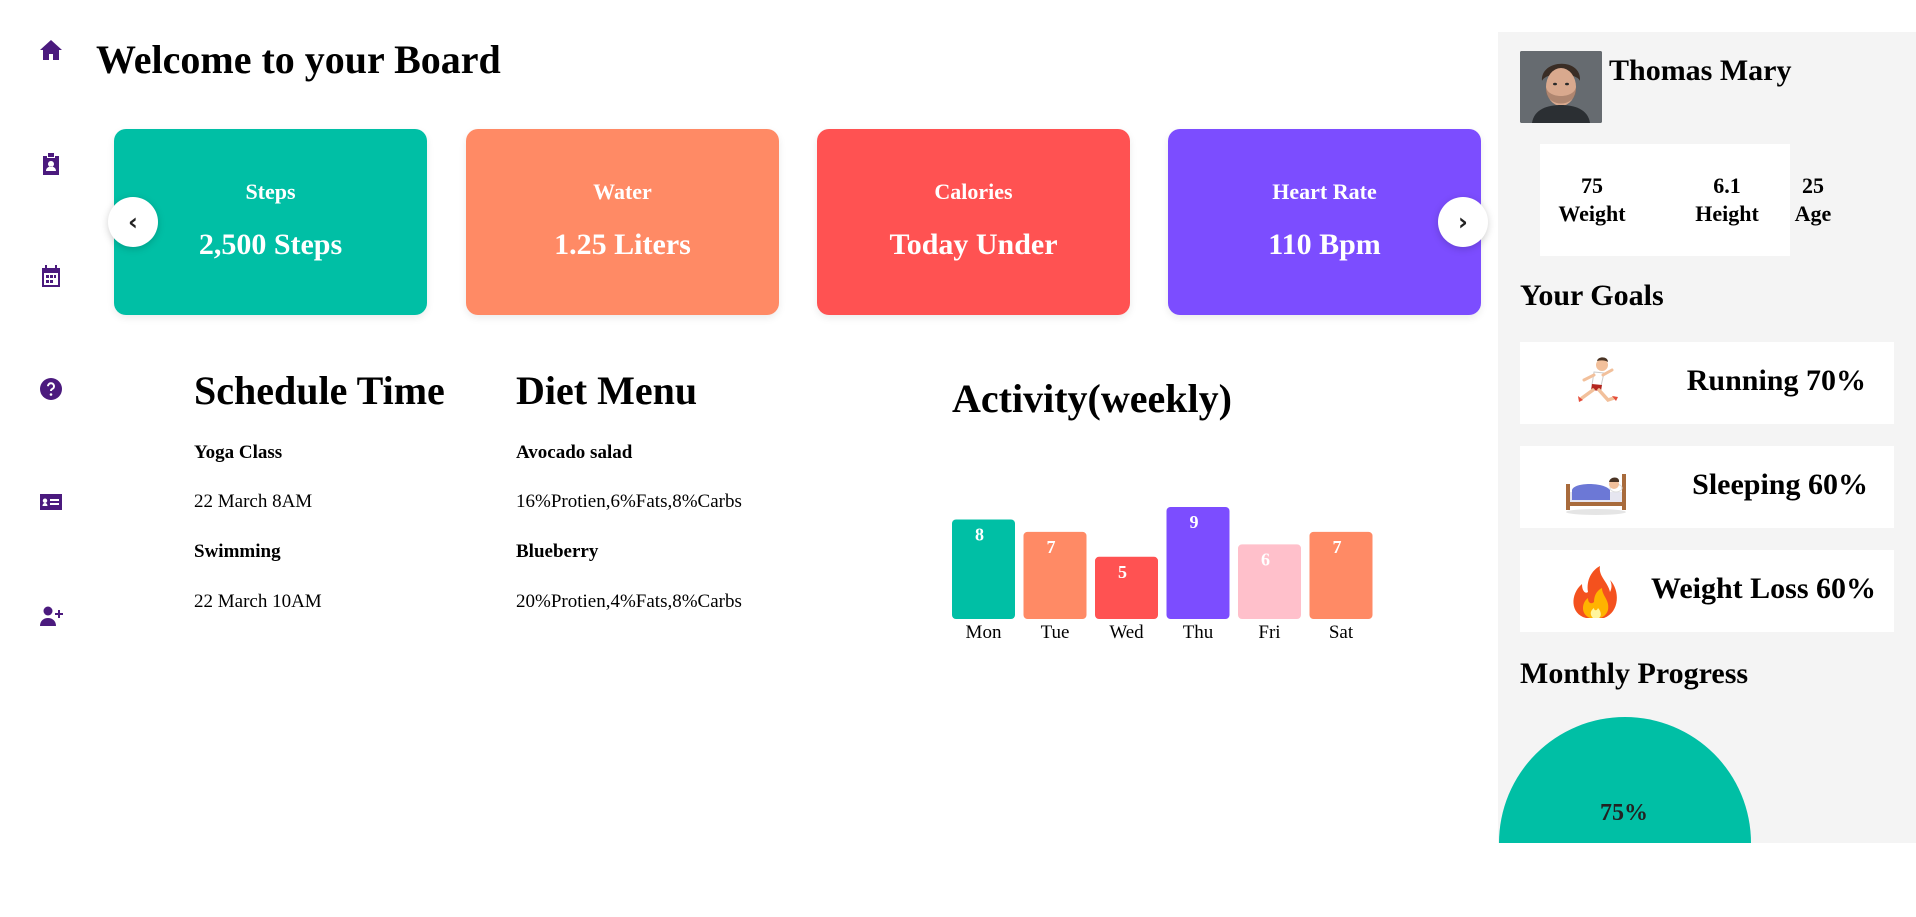 This screenshot has width=1916, height=917. I want to click on carousel-next-button: ›, so click(1463, 222).